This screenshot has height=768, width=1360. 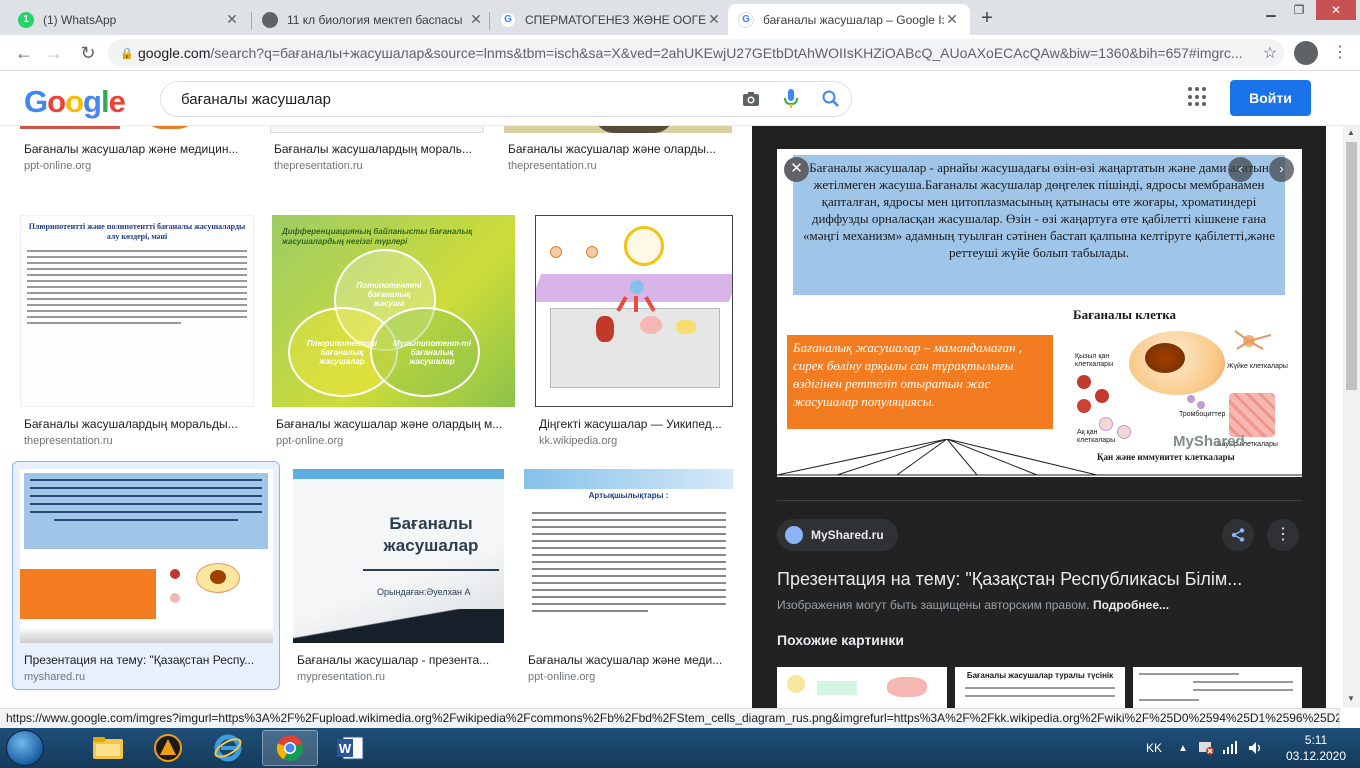 What do you see at coordinates (1351, 698) in the screenshot?
I see `scroll-down-arrow-icon: ▼` at bounding box center [1351, 698].